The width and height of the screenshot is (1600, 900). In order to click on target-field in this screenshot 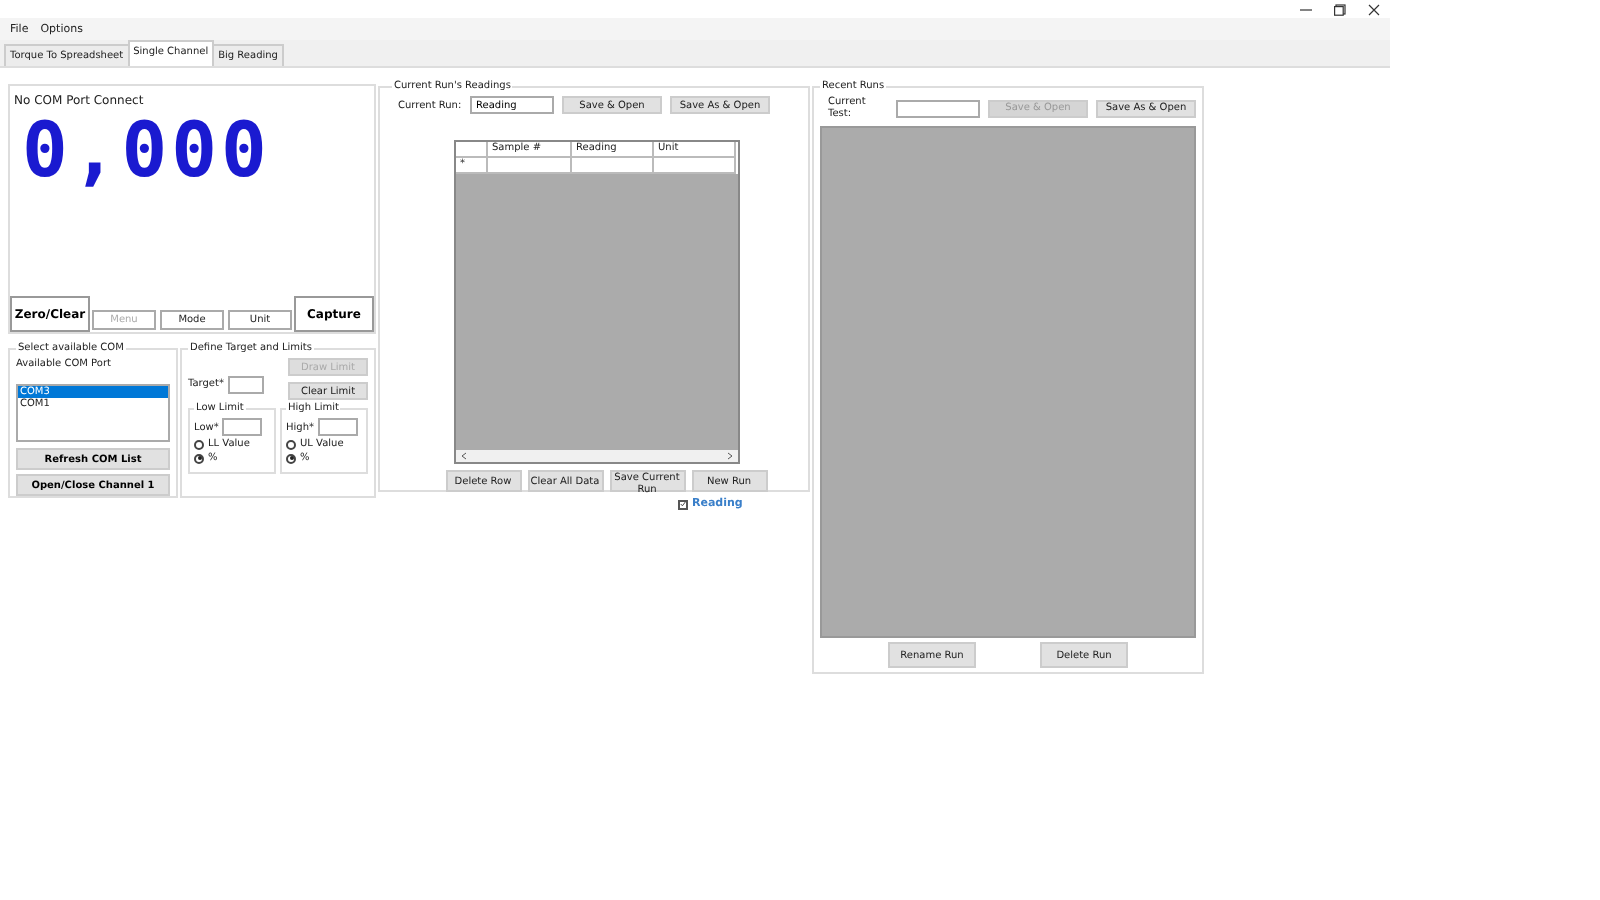, I will do `click(245, 384)`.